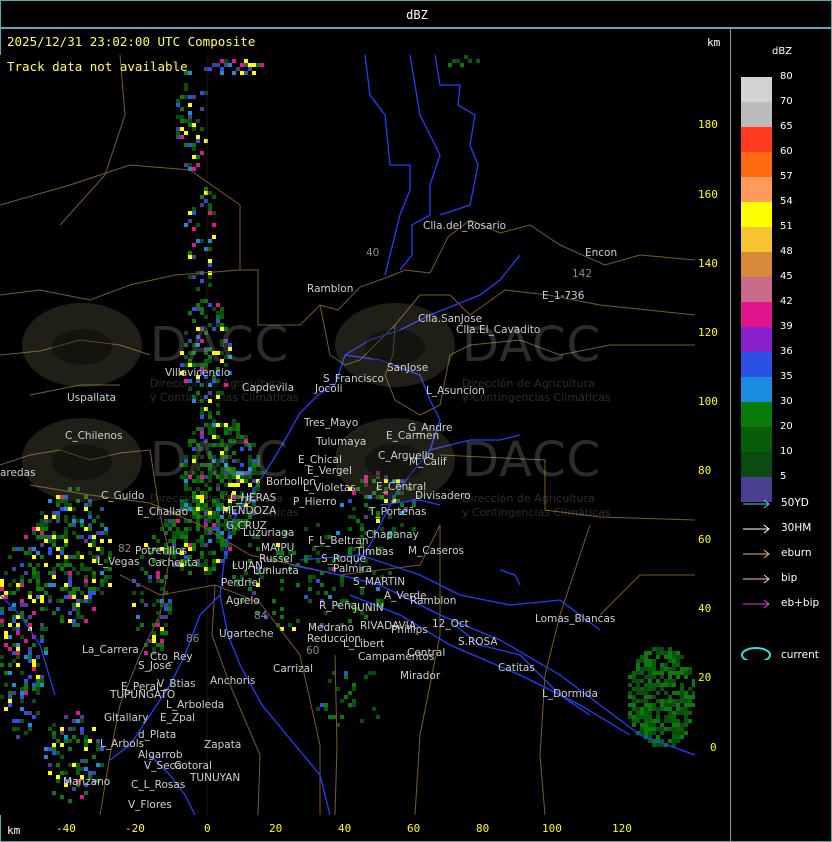 This screenshot has width=832, height=842. Describe the element at coordinates (528, 498) in the screenshot. I see `dacc-watermark-line: Dirección de Agricultura` at that location.